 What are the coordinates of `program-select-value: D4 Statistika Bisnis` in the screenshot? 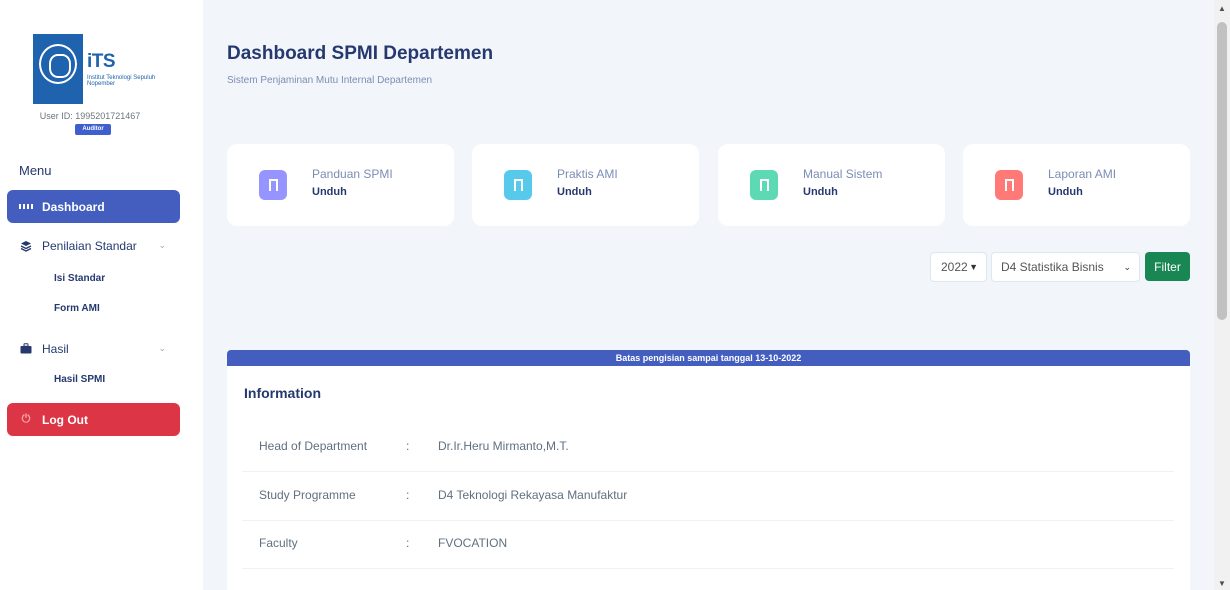 It's located at (1052, 267).